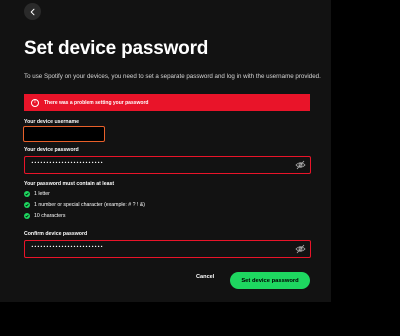 This screenshot has height=336, width=400. I want to click on set-device-password-button: Set device password, so click(270, 280).